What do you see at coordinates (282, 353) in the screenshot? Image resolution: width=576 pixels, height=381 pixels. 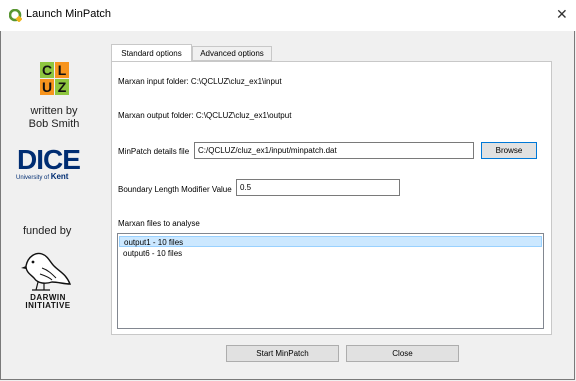 I see `start-minpatch-button: Start MinPatch` at bounding box center [282, 353].